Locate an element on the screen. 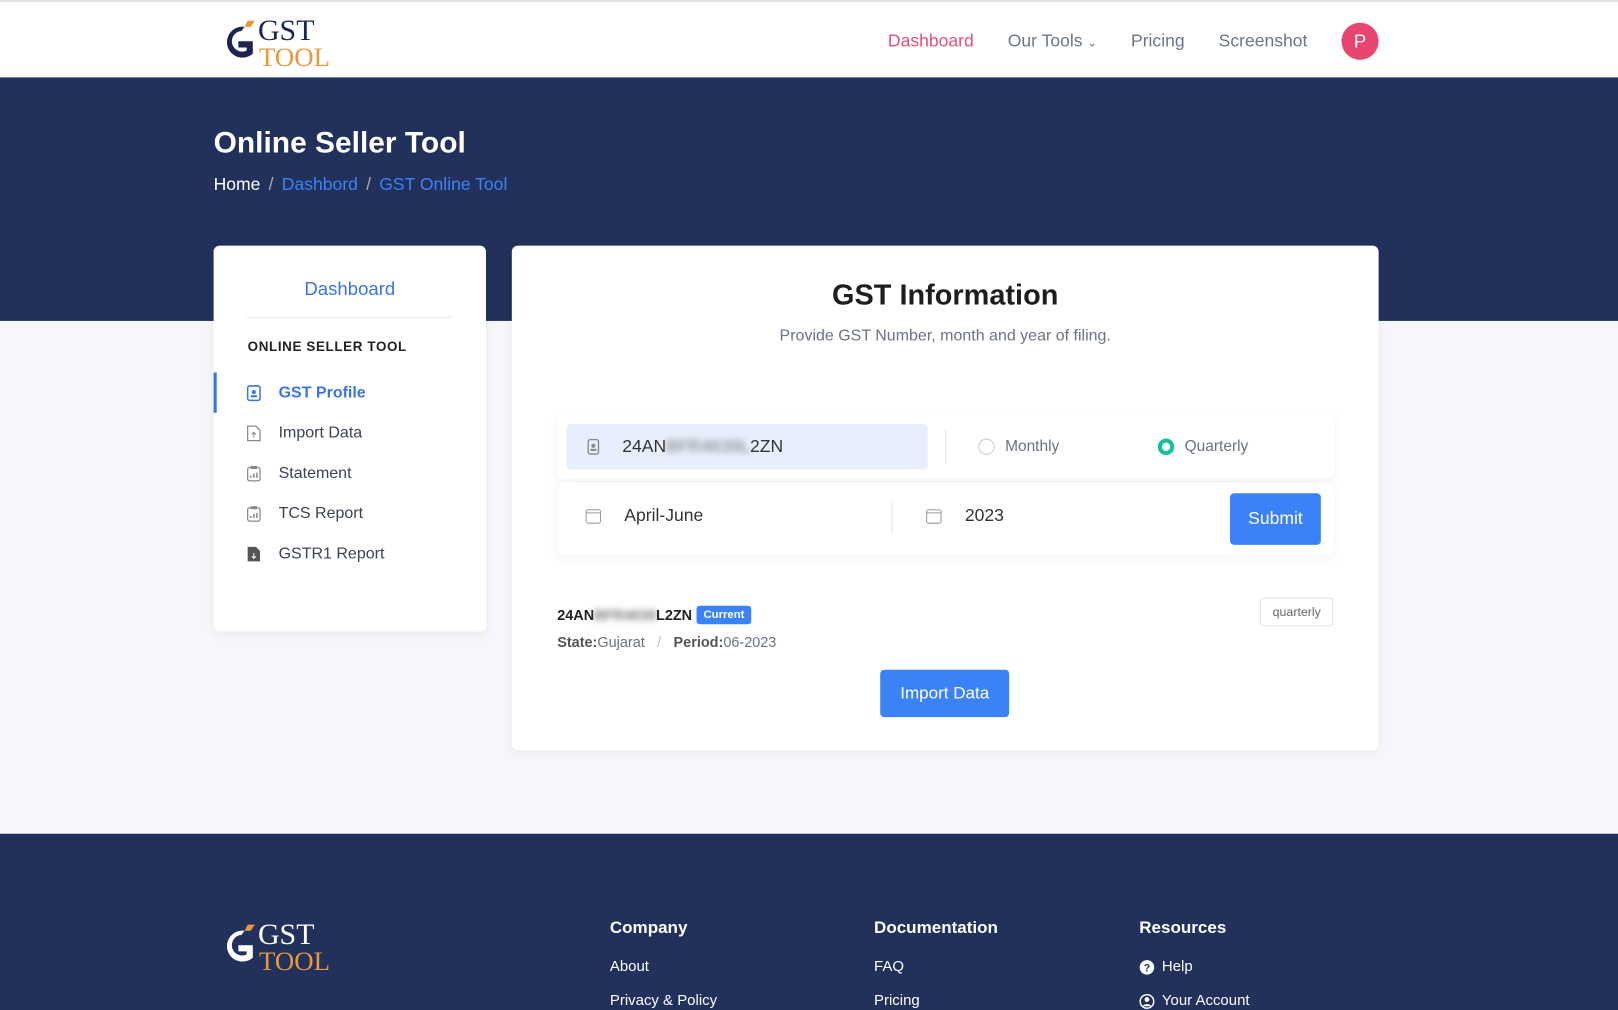 The height and width of the screenshot is (1010, 1618). chevron-down-icon: ⌄ is located at coordinates (1092, 43).